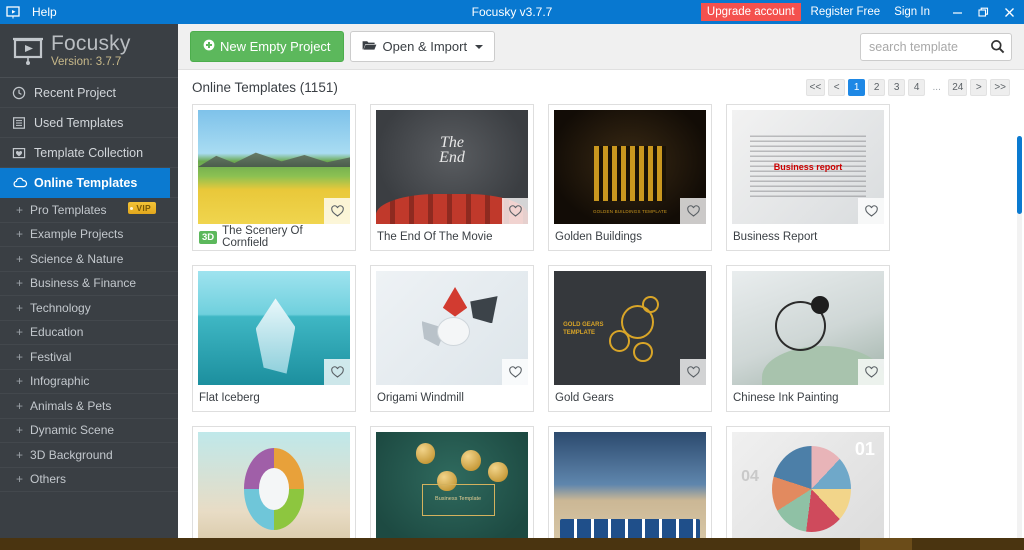 Image resolution: width=1024 pixels, height=550 pixels. I want to click on template-card: Business Template, so click(452, 482).